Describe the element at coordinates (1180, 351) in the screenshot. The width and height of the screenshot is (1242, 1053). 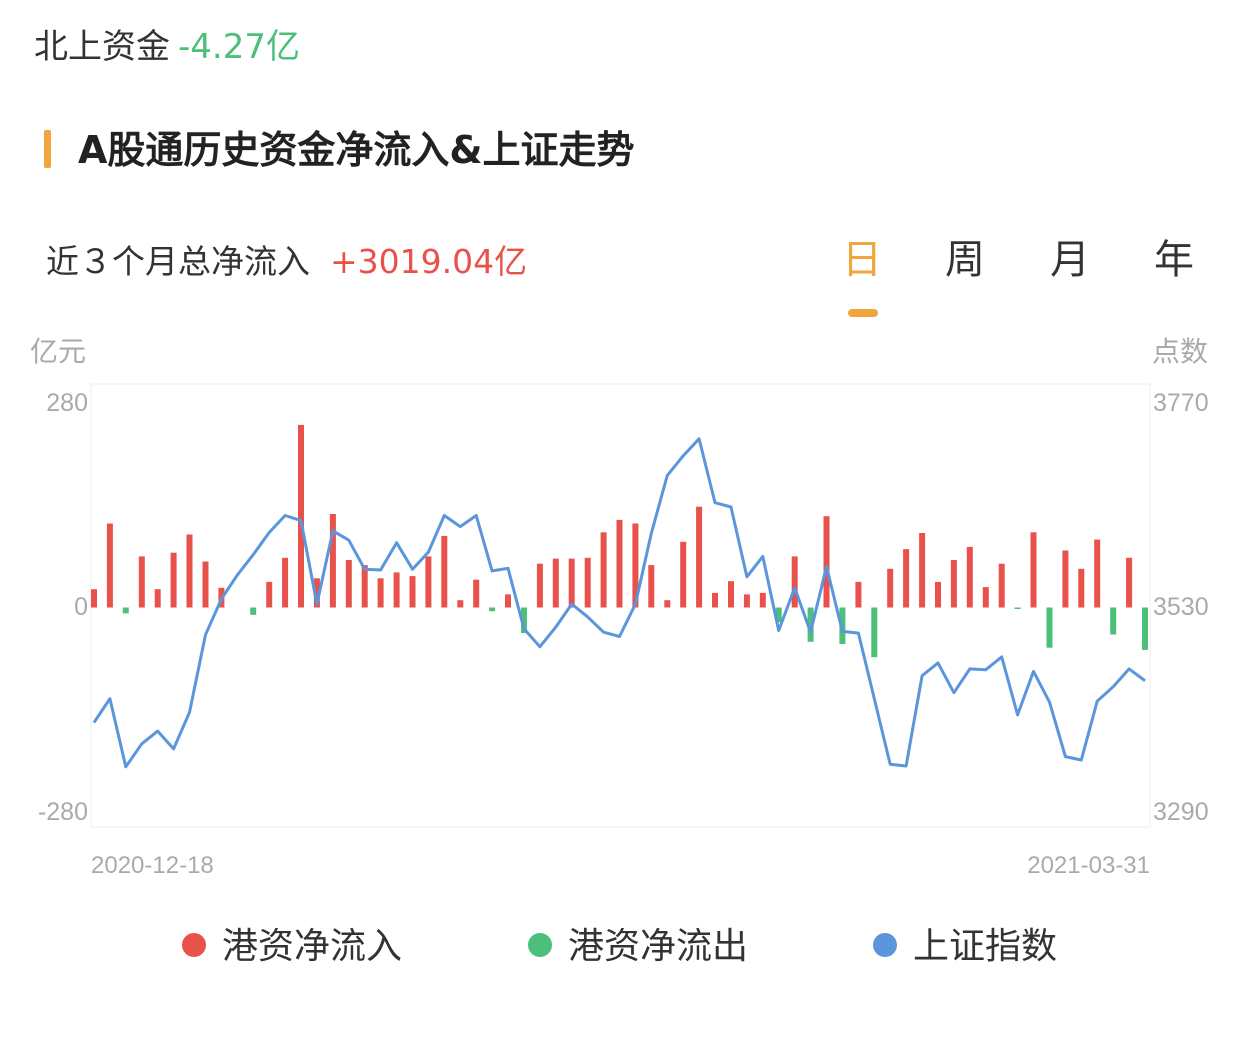
I see `right-axis-unit: 点数` at that location.